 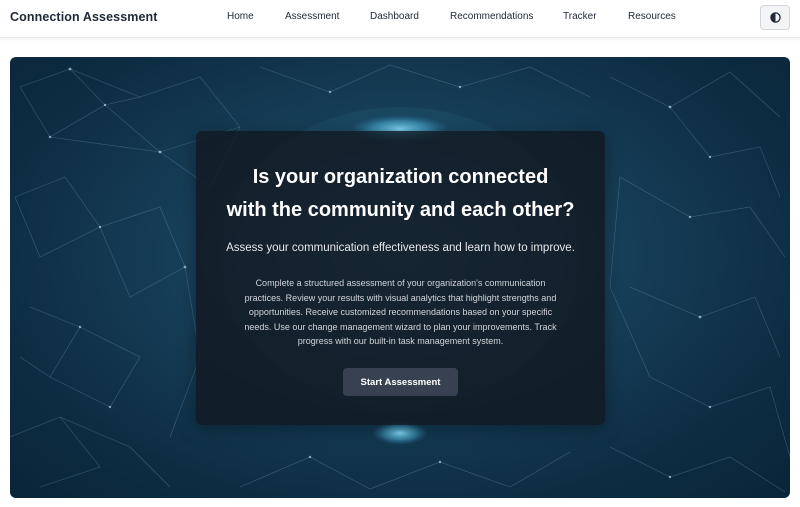 I want to click on contrast-icon, so click(x=775, y=17).